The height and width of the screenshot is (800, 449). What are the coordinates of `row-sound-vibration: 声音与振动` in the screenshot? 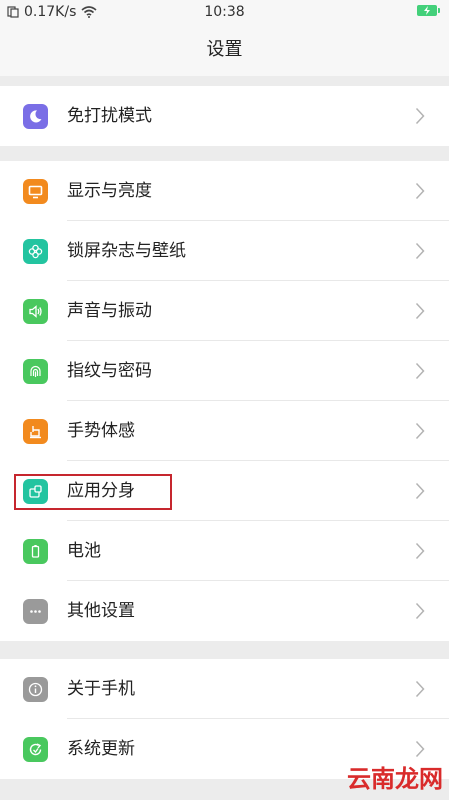 It's located at (224, 311).